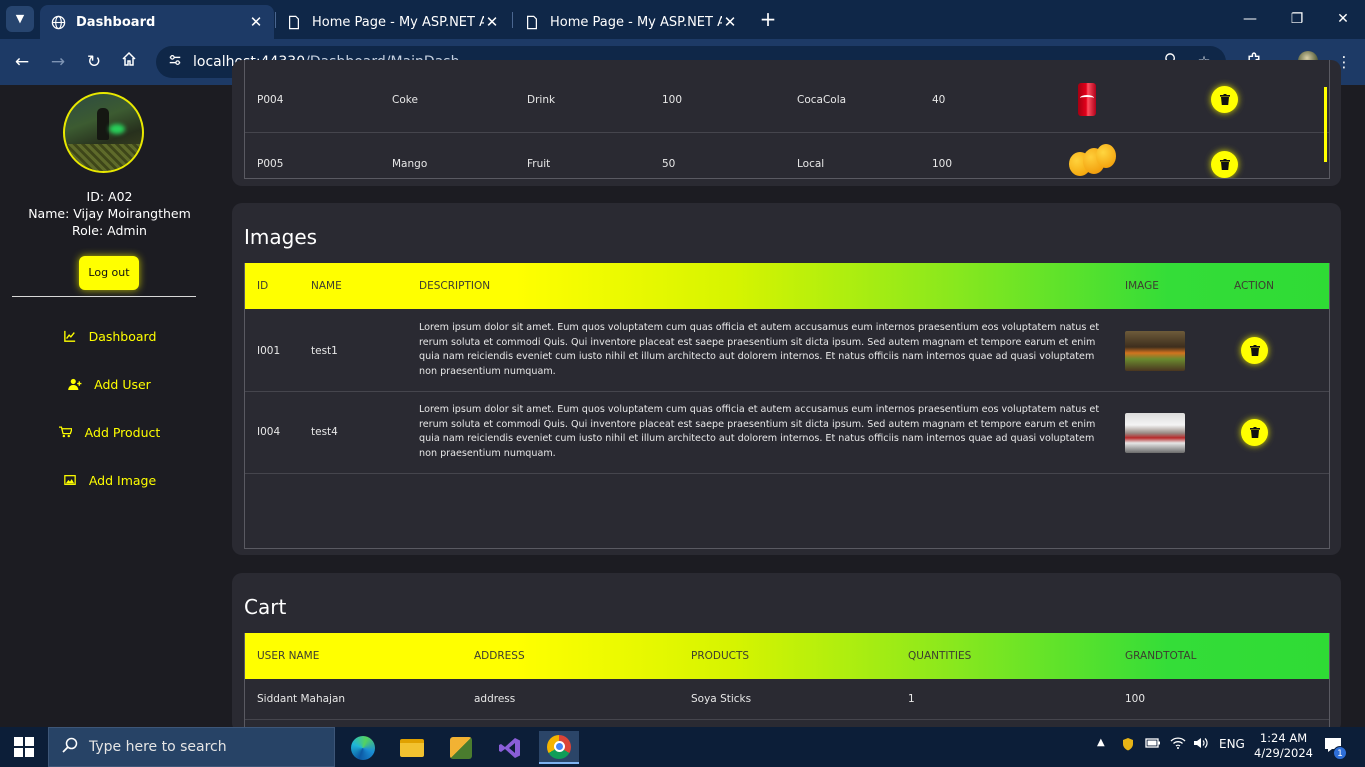  What do you see at coordinates (541, 100) in the screenshot?
I see `product-category: Drink` at bounding box center [541, 100].